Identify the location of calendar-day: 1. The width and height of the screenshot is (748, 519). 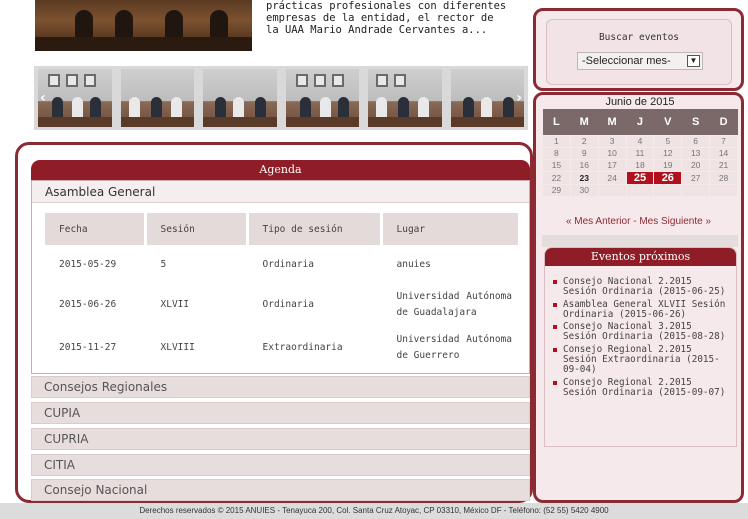
(556, 141).